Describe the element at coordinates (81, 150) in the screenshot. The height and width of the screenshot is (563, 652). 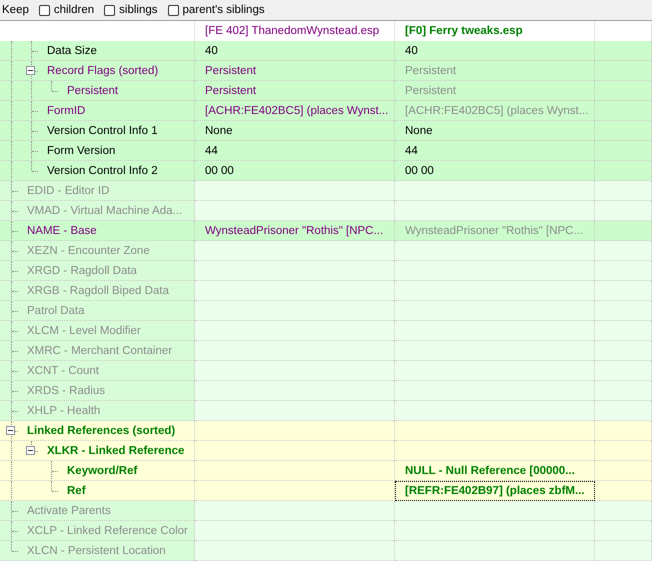
I see `tree-label: Form Version` at that location.